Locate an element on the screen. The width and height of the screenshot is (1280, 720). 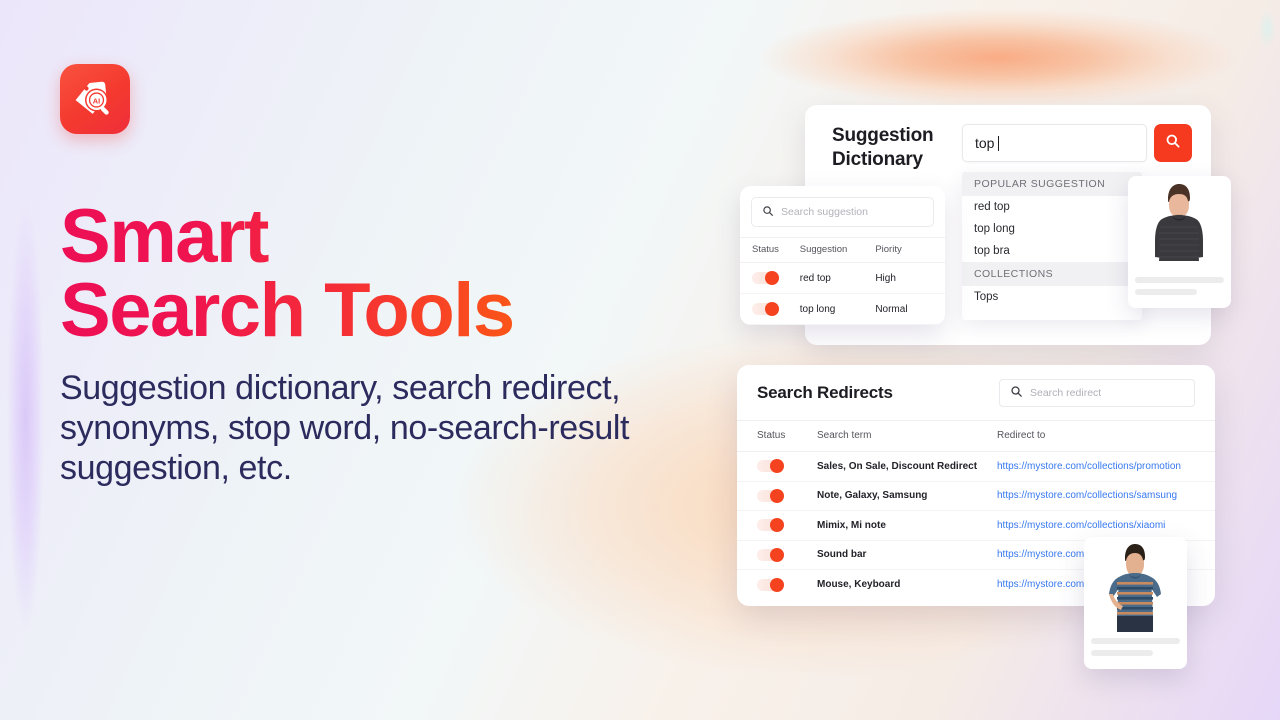
svg-text: AI is located at coordinates (96, 100).